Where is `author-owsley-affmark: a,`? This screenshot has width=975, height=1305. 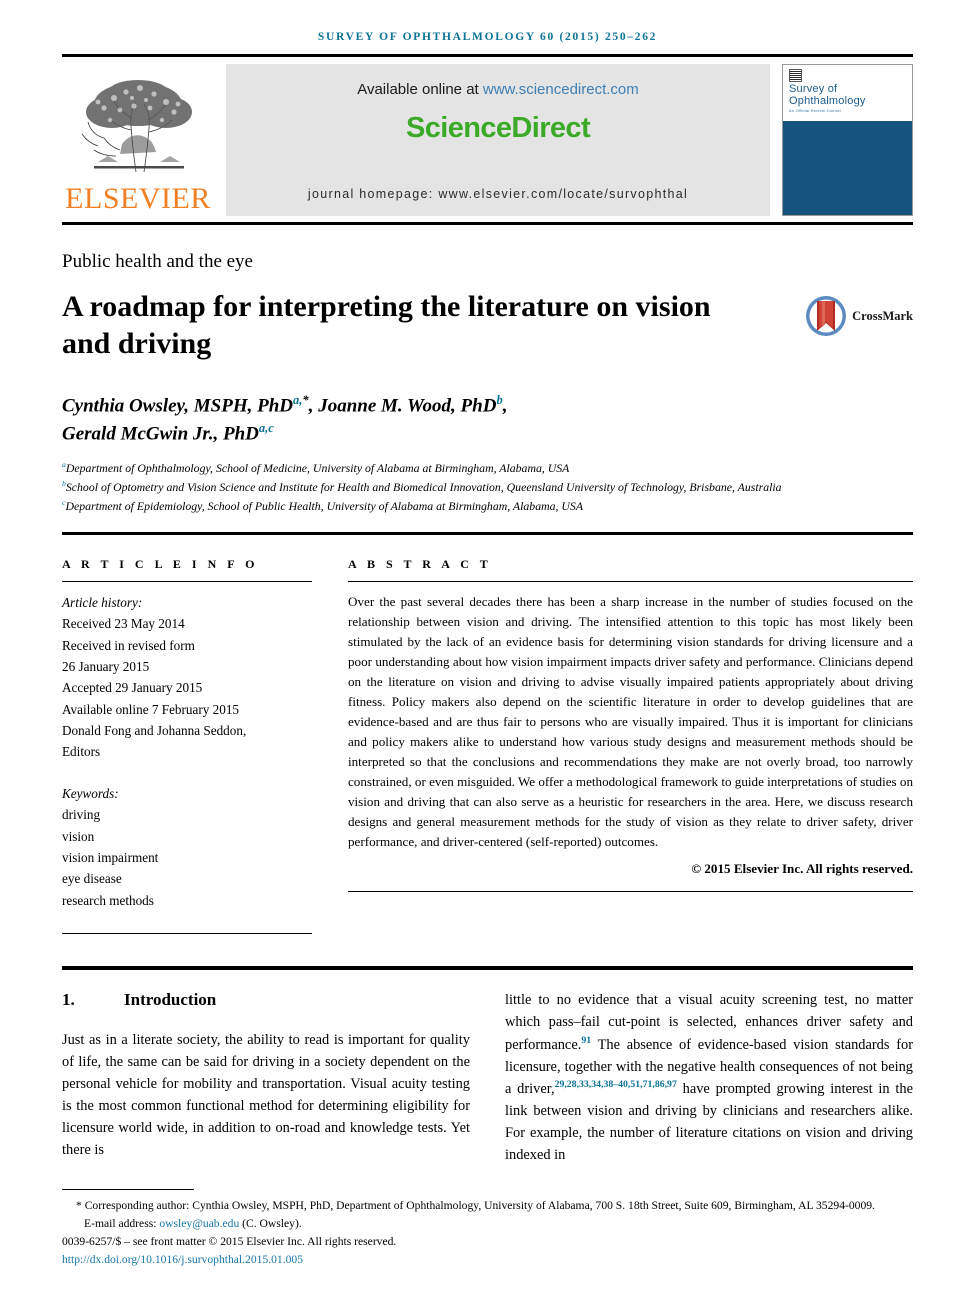 author-owsley-affmark: a, is located at coordinates (298, 400).